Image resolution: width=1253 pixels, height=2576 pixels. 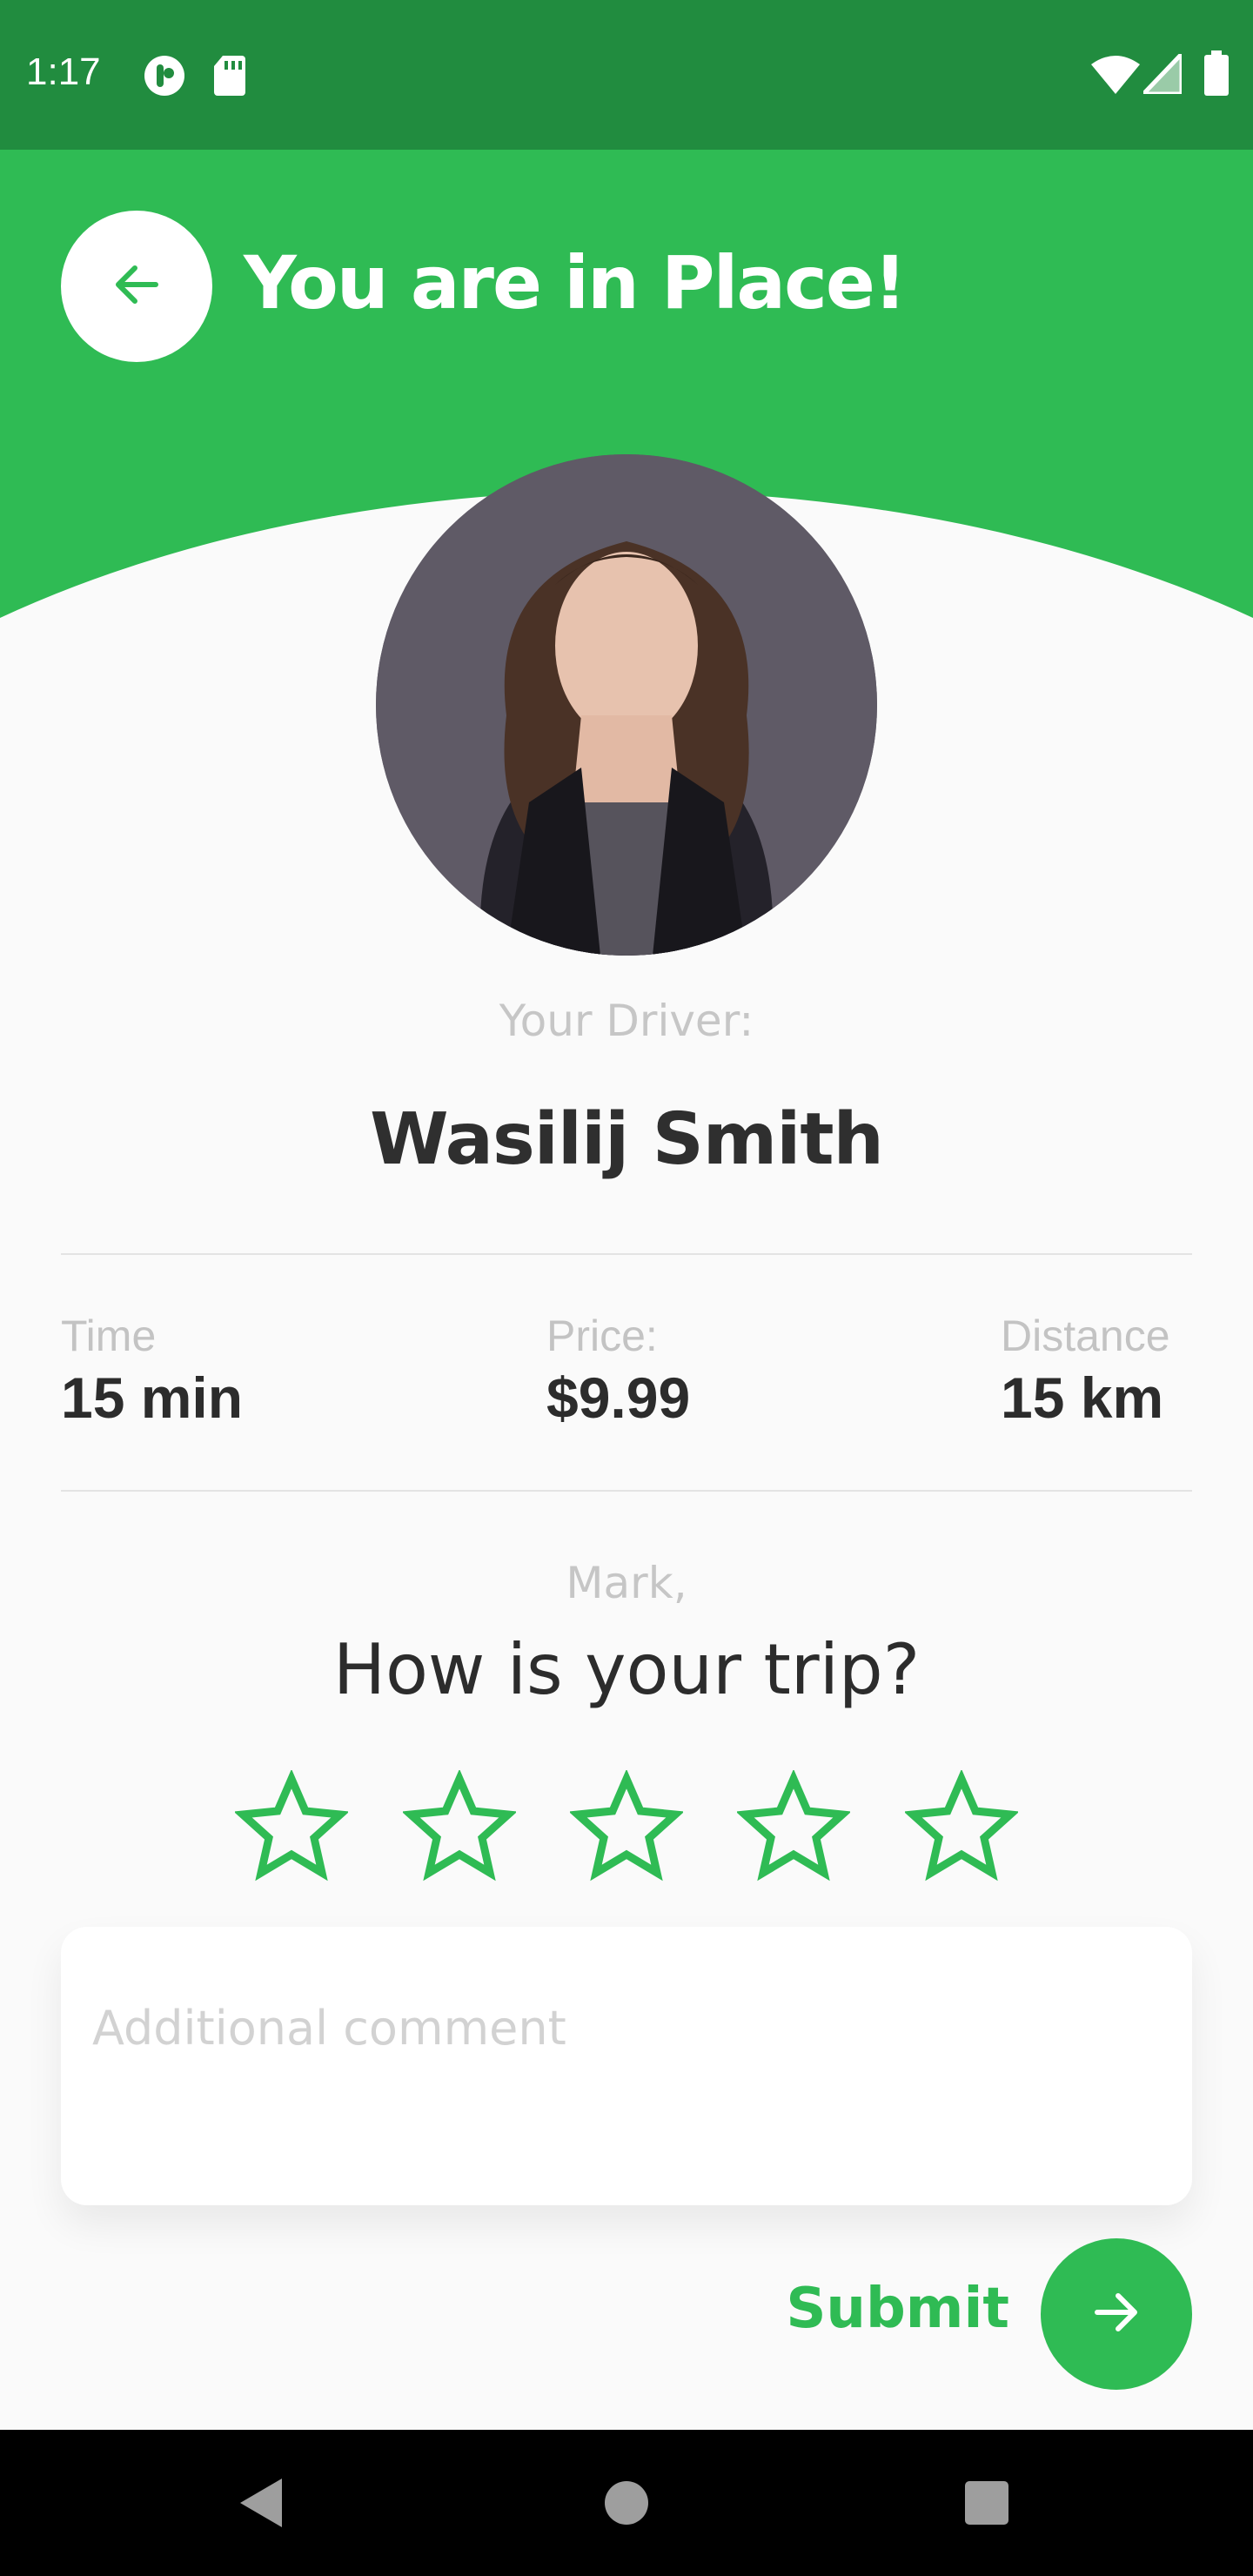 I want to click on comment-input, so click(x=623, y=2028).